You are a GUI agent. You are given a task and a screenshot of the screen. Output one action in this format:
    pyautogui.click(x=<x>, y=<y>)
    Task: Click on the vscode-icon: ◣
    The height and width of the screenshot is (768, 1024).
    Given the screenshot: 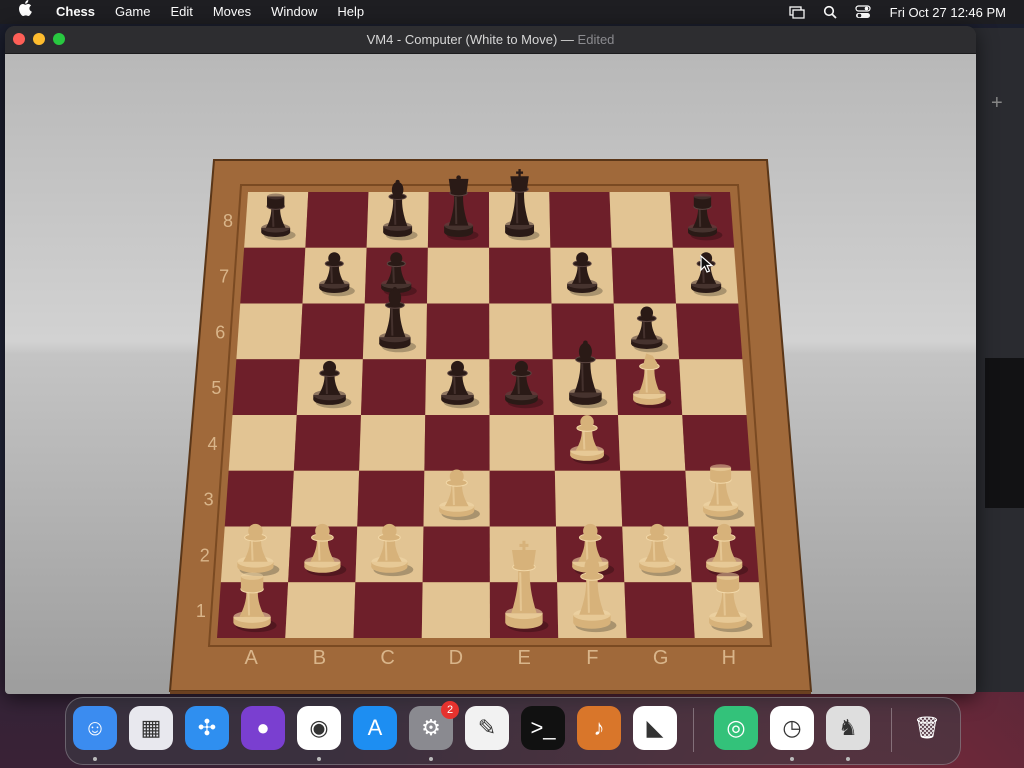 What is the action you would take?
    pyautogui.click(x=655, y=728)
    